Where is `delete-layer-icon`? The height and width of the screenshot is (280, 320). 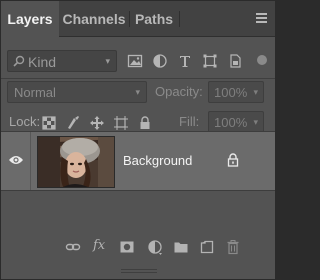
delete-layer-icon is located at coordinates (233, 247).